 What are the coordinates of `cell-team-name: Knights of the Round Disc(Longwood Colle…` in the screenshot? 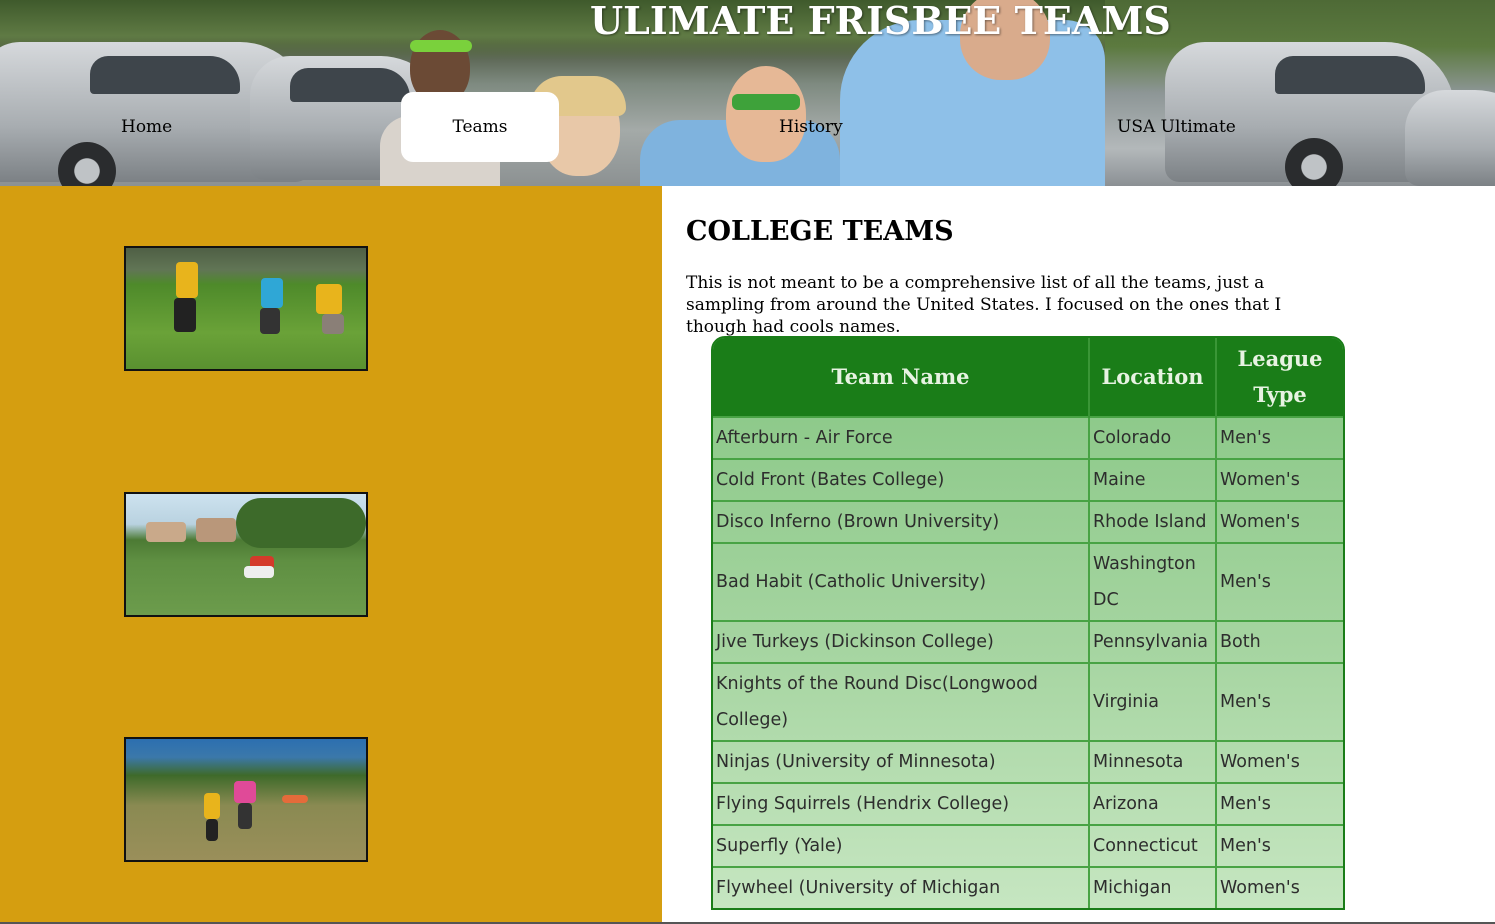 It's located at (901, 701).